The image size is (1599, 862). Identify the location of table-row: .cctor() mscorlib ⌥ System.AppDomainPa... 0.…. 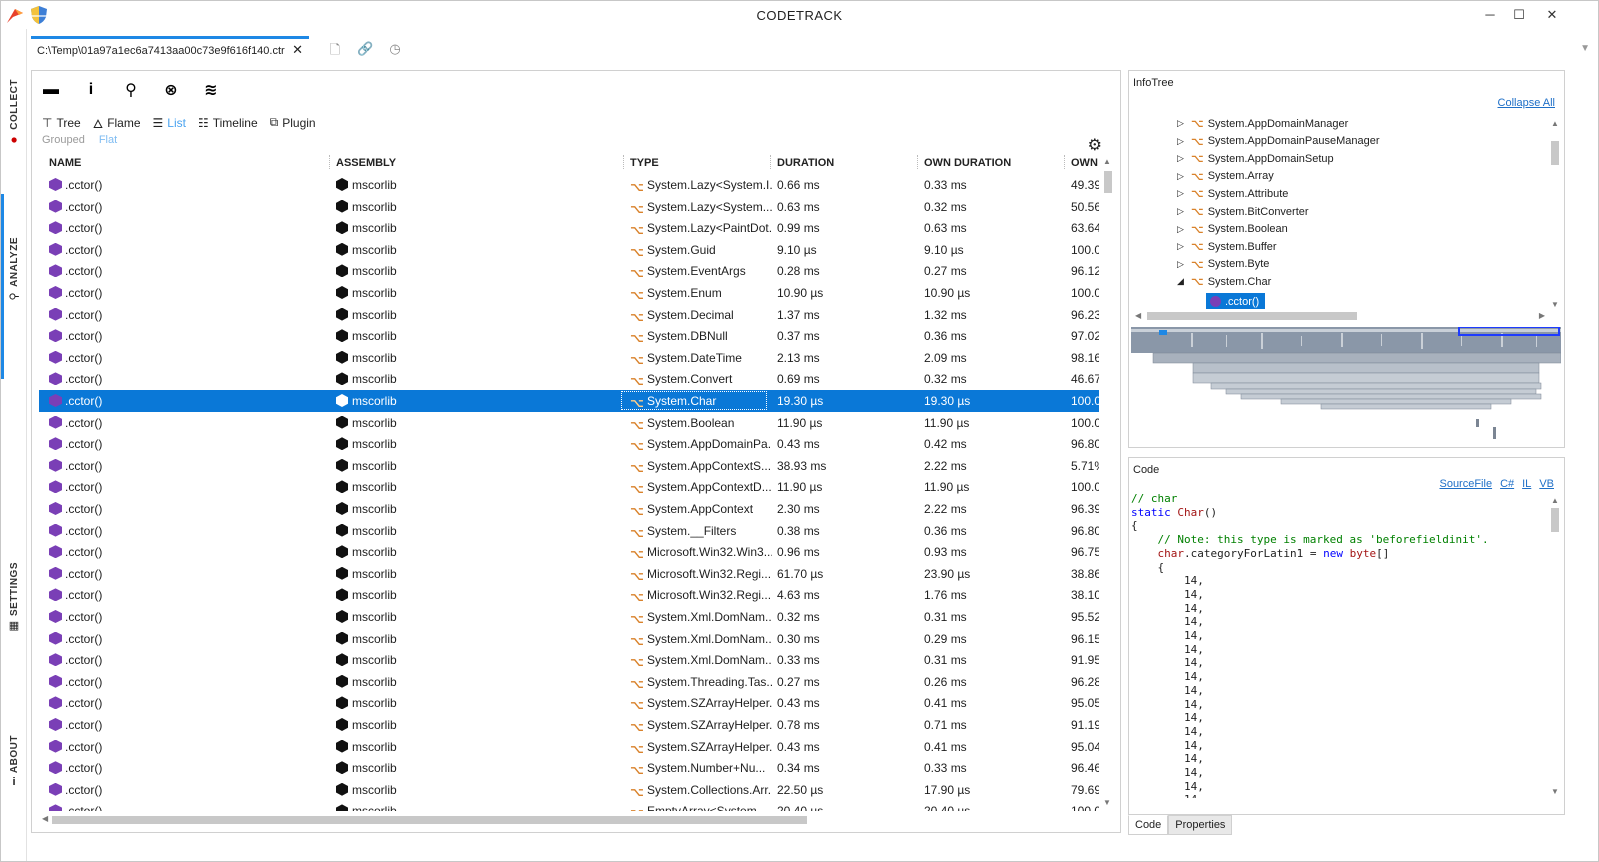
(569, 444).